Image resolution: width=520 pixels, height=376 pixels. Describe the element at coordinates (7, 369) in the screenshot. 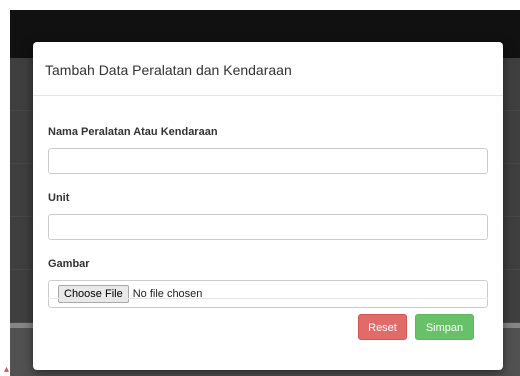

I see `corner-marker-icon: ▴` at that location.